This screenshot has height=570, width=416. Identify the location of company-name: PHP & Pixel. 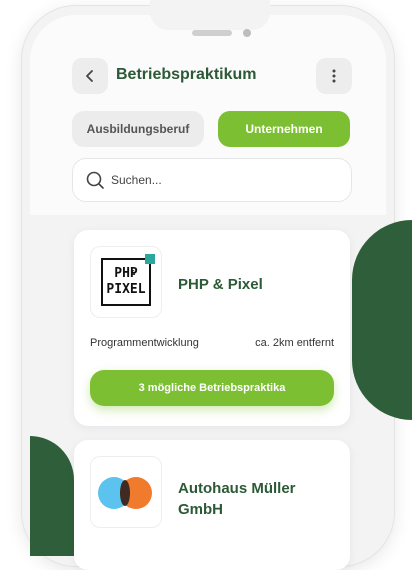
(220, 284).